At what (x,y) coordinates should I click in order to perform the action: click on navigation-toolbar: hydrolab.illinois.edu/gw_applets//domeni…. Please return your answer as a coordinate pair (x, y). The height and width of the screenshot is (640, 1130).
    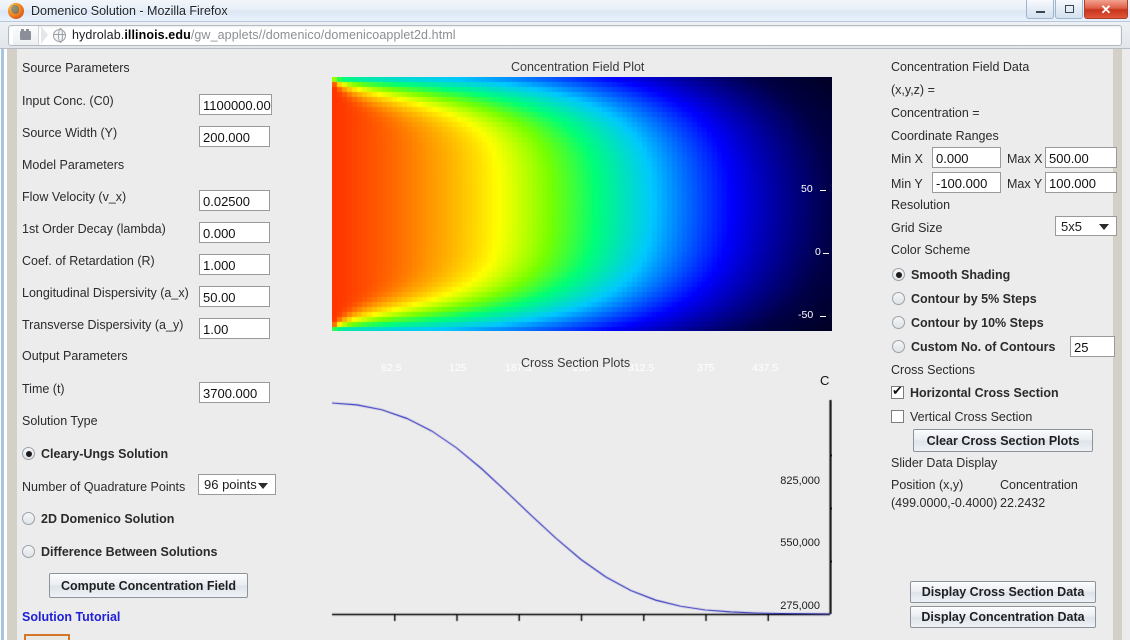
    Looking at the image, I should click on (565, 35).